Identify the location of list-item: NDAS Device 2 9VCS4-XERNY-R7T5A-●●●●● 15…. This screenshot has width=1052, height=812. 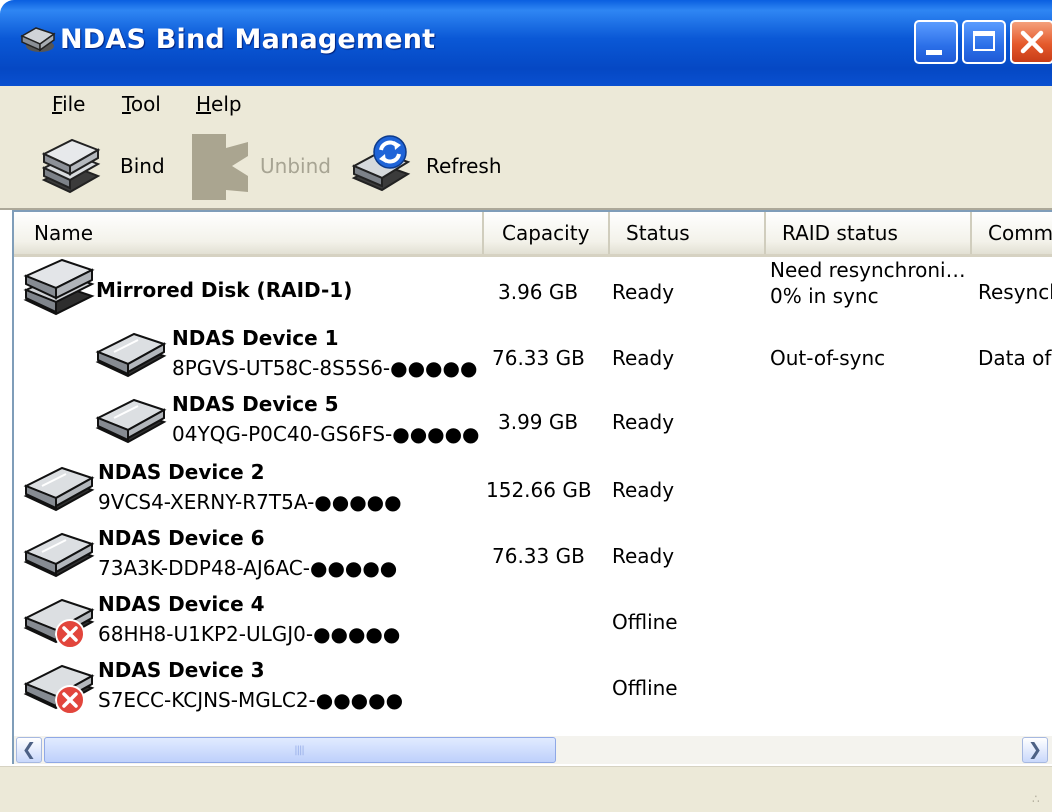
(533, 489).